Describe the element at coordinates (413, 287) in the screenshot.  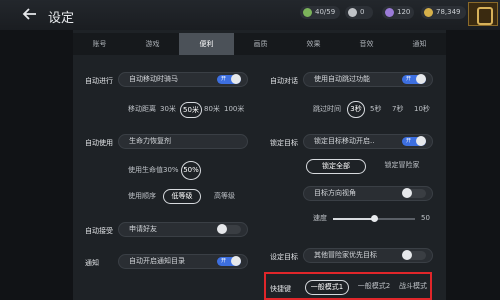
I see `shortcut-mode-battle: 战斗模式` at that location.